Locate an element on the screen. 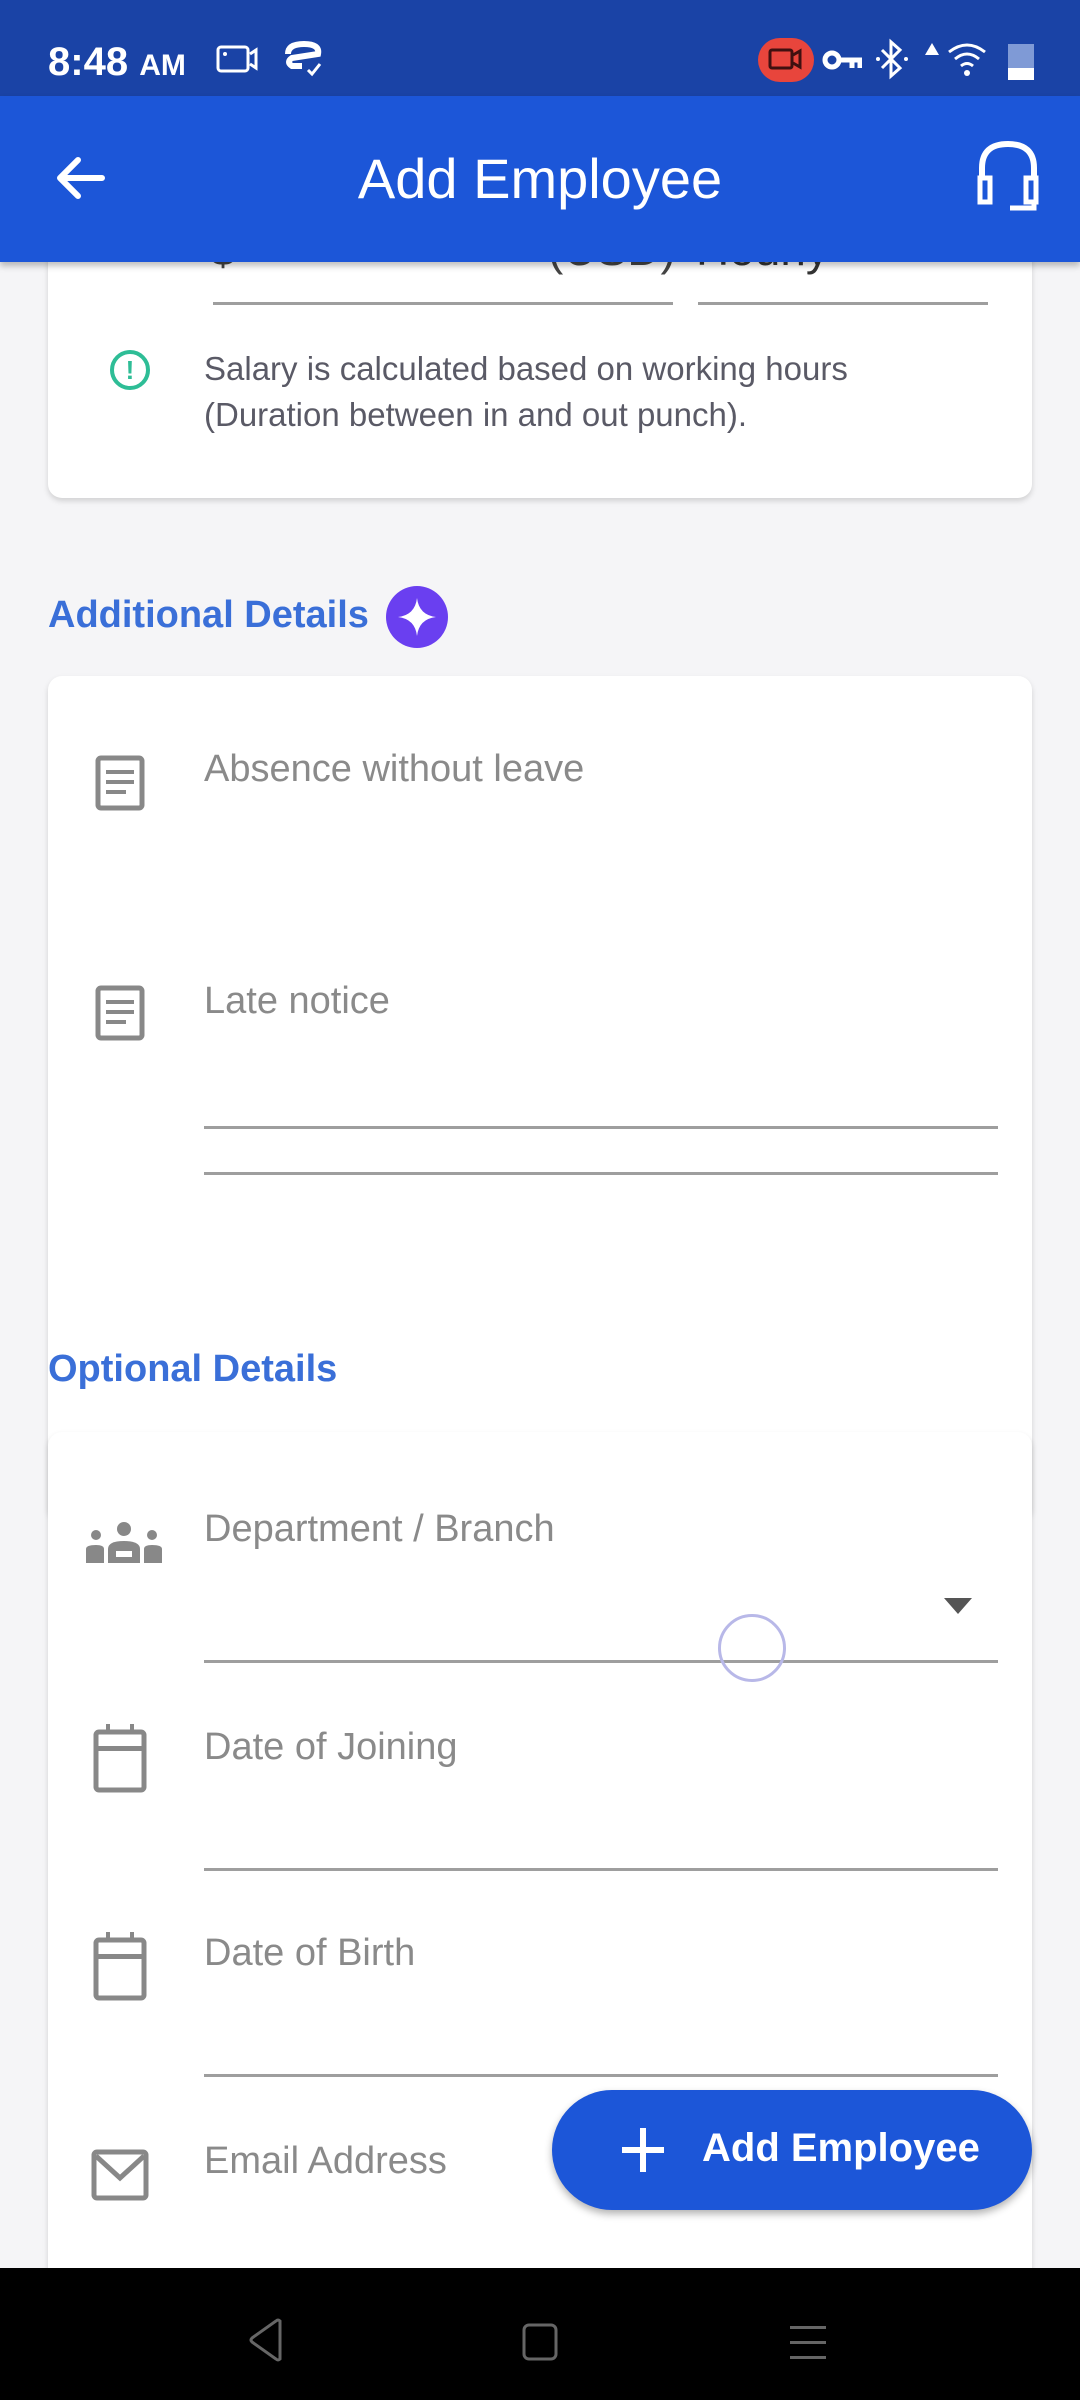 Image resolution: width=1080 pixels, height=2400 pixels. ampm-text: AM is located at coordinates (162, 65).